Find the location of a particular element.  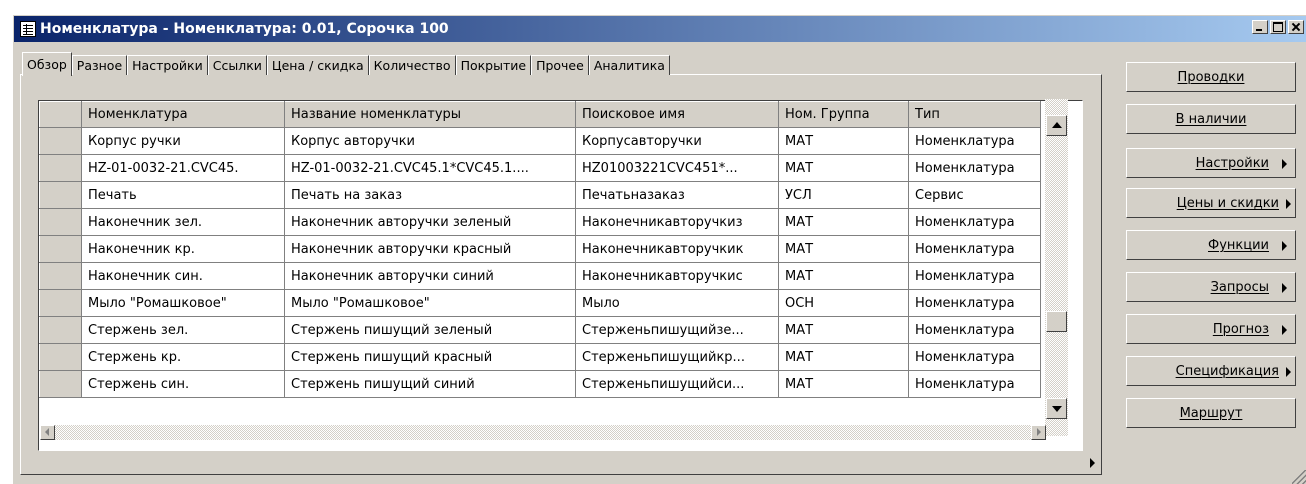

table-cell: Наконечникавторучкик is located at coordinates (677, 249).